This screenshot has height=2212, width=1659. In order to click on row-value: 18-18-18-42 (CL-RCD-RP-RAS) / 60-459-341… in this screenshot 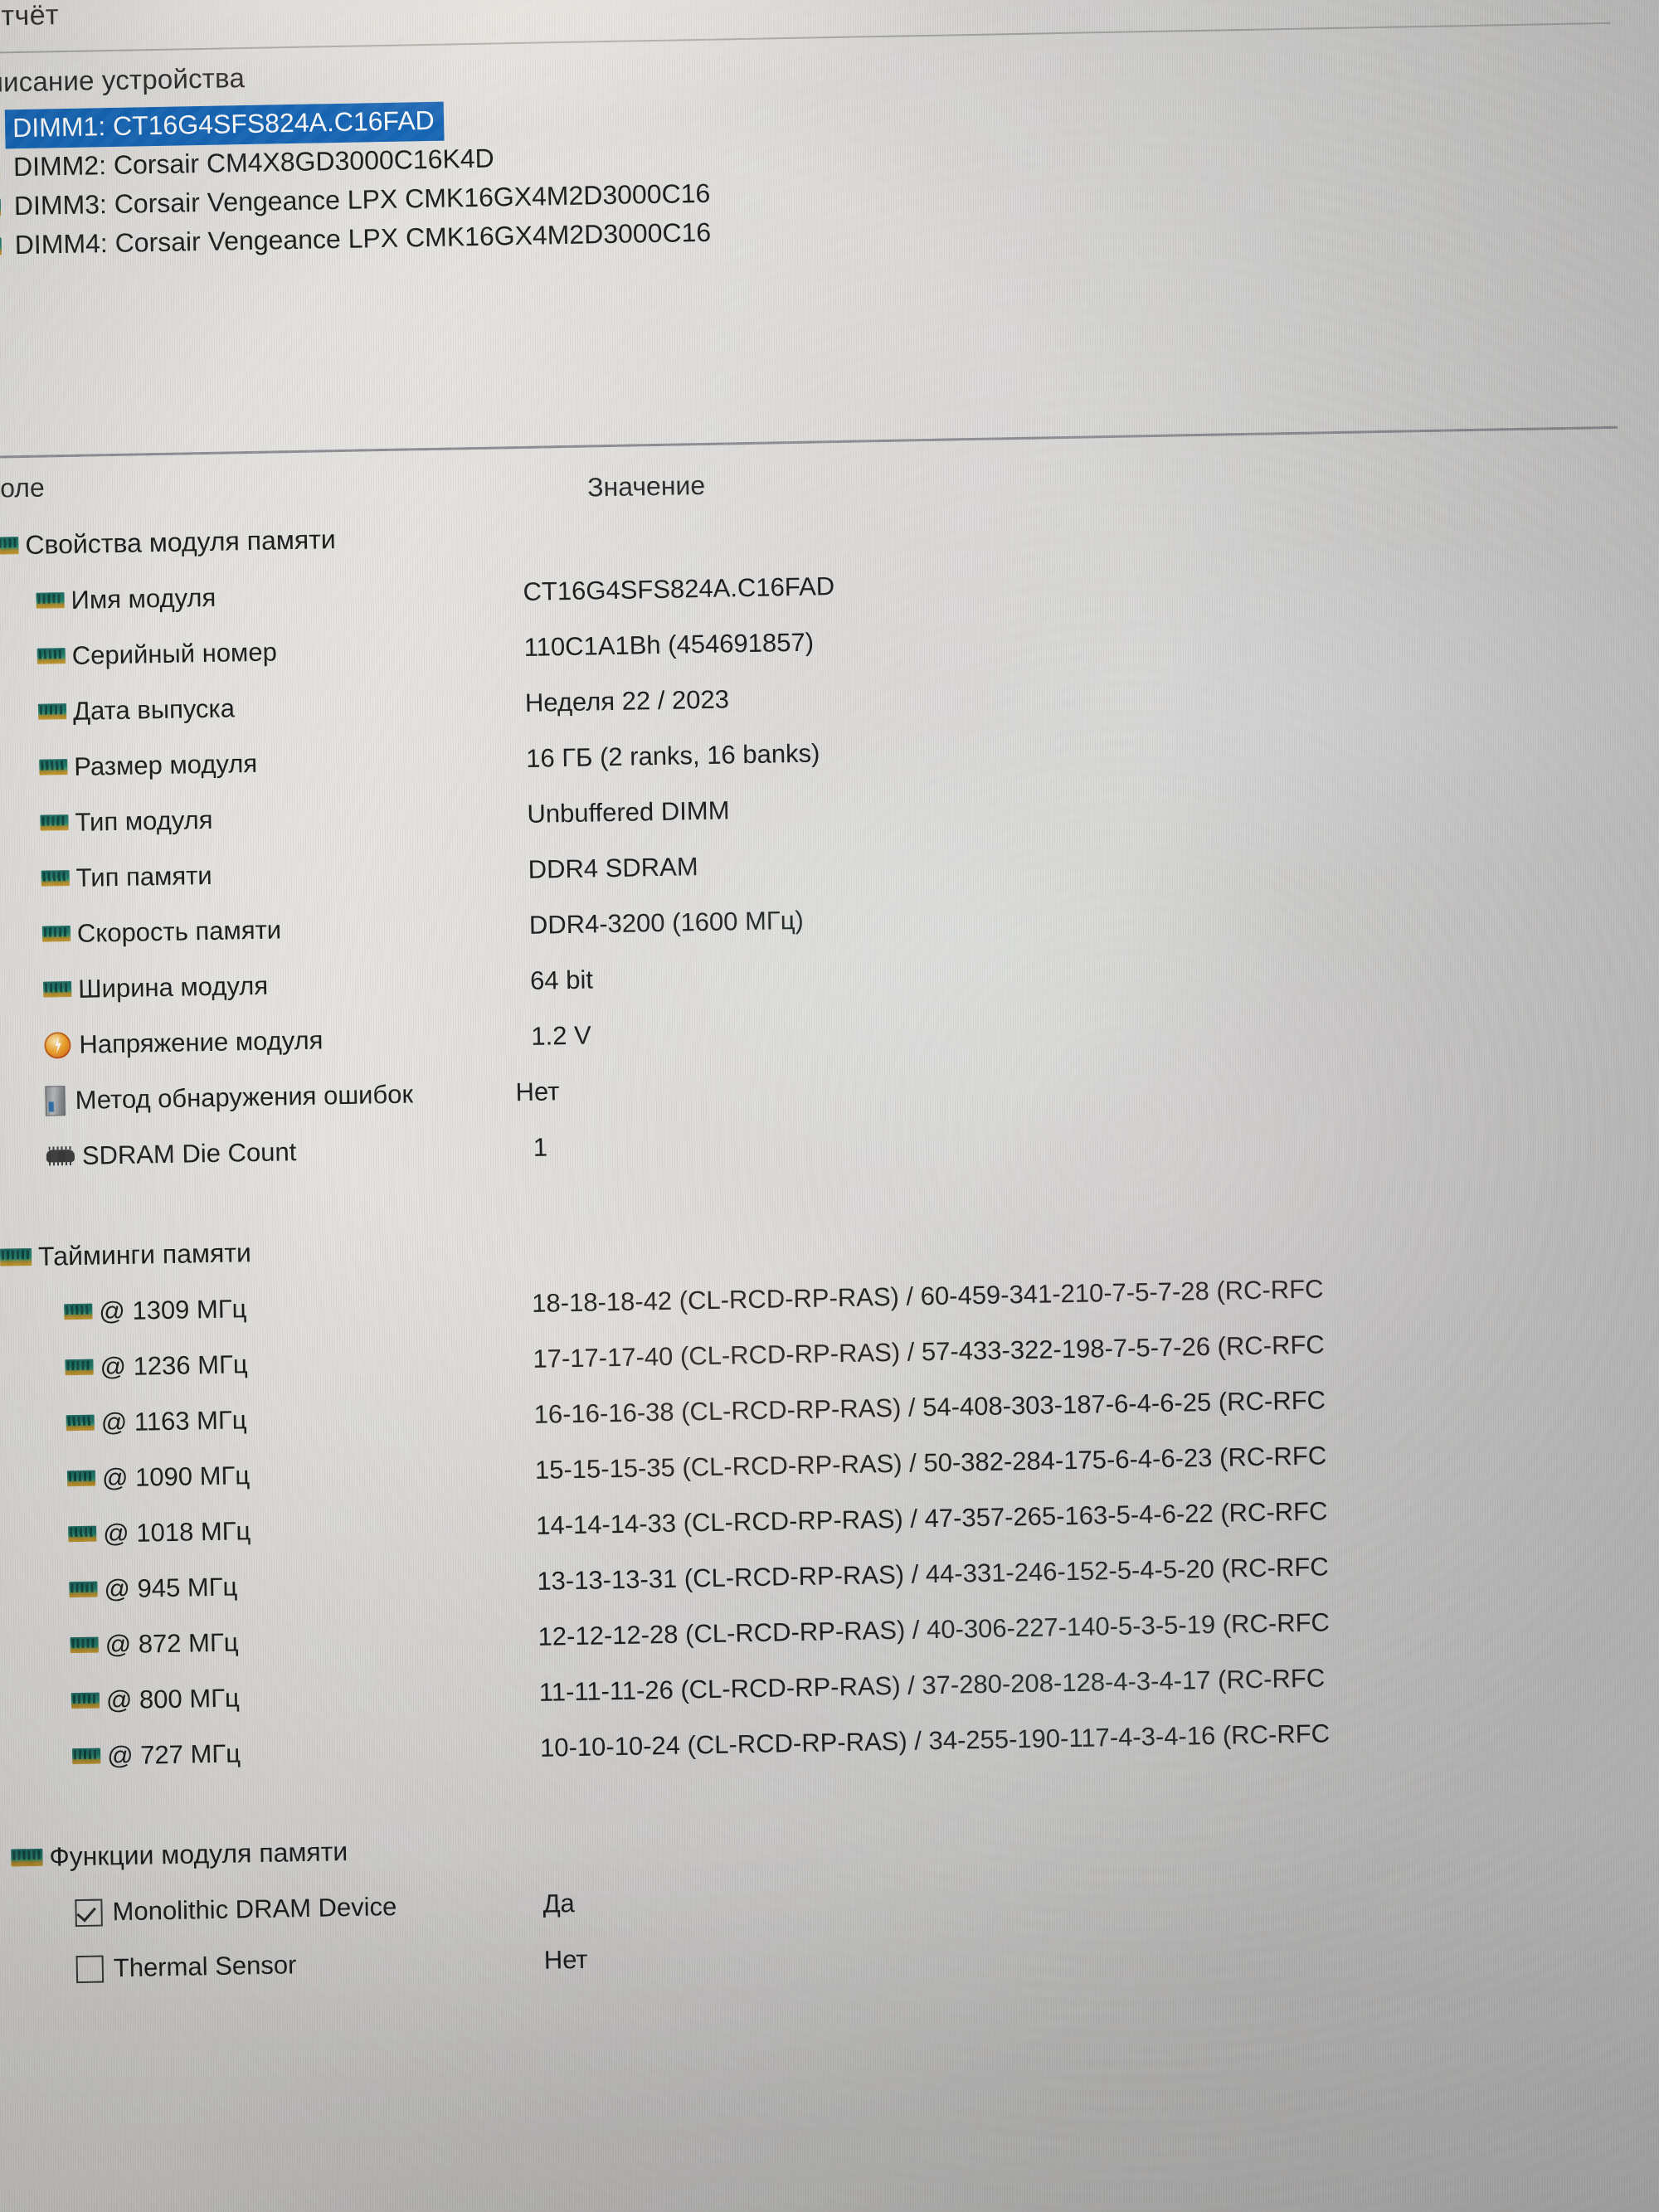, I will do `click(927, 1295)`.